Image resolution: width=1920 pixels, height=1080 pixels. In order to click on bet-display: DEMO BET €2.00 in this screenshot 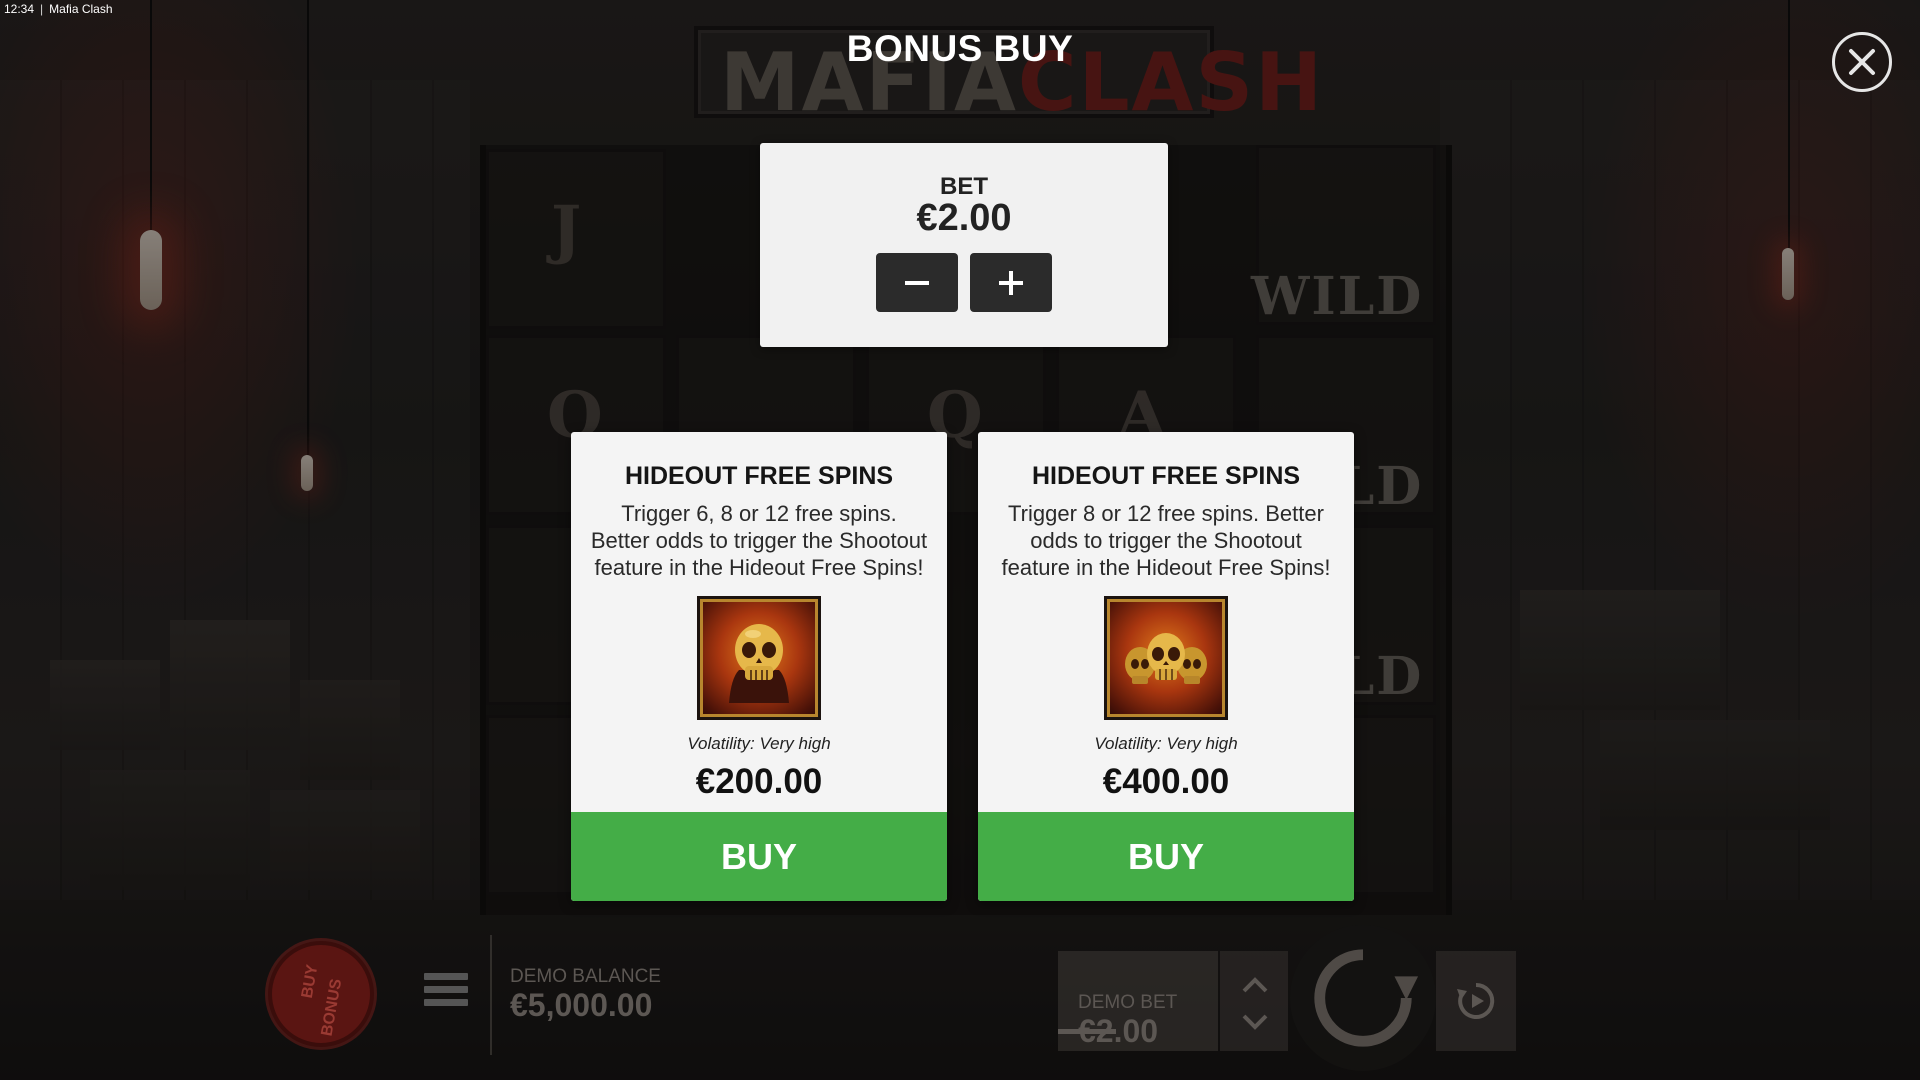, I will do `click(1138, 1001)`.